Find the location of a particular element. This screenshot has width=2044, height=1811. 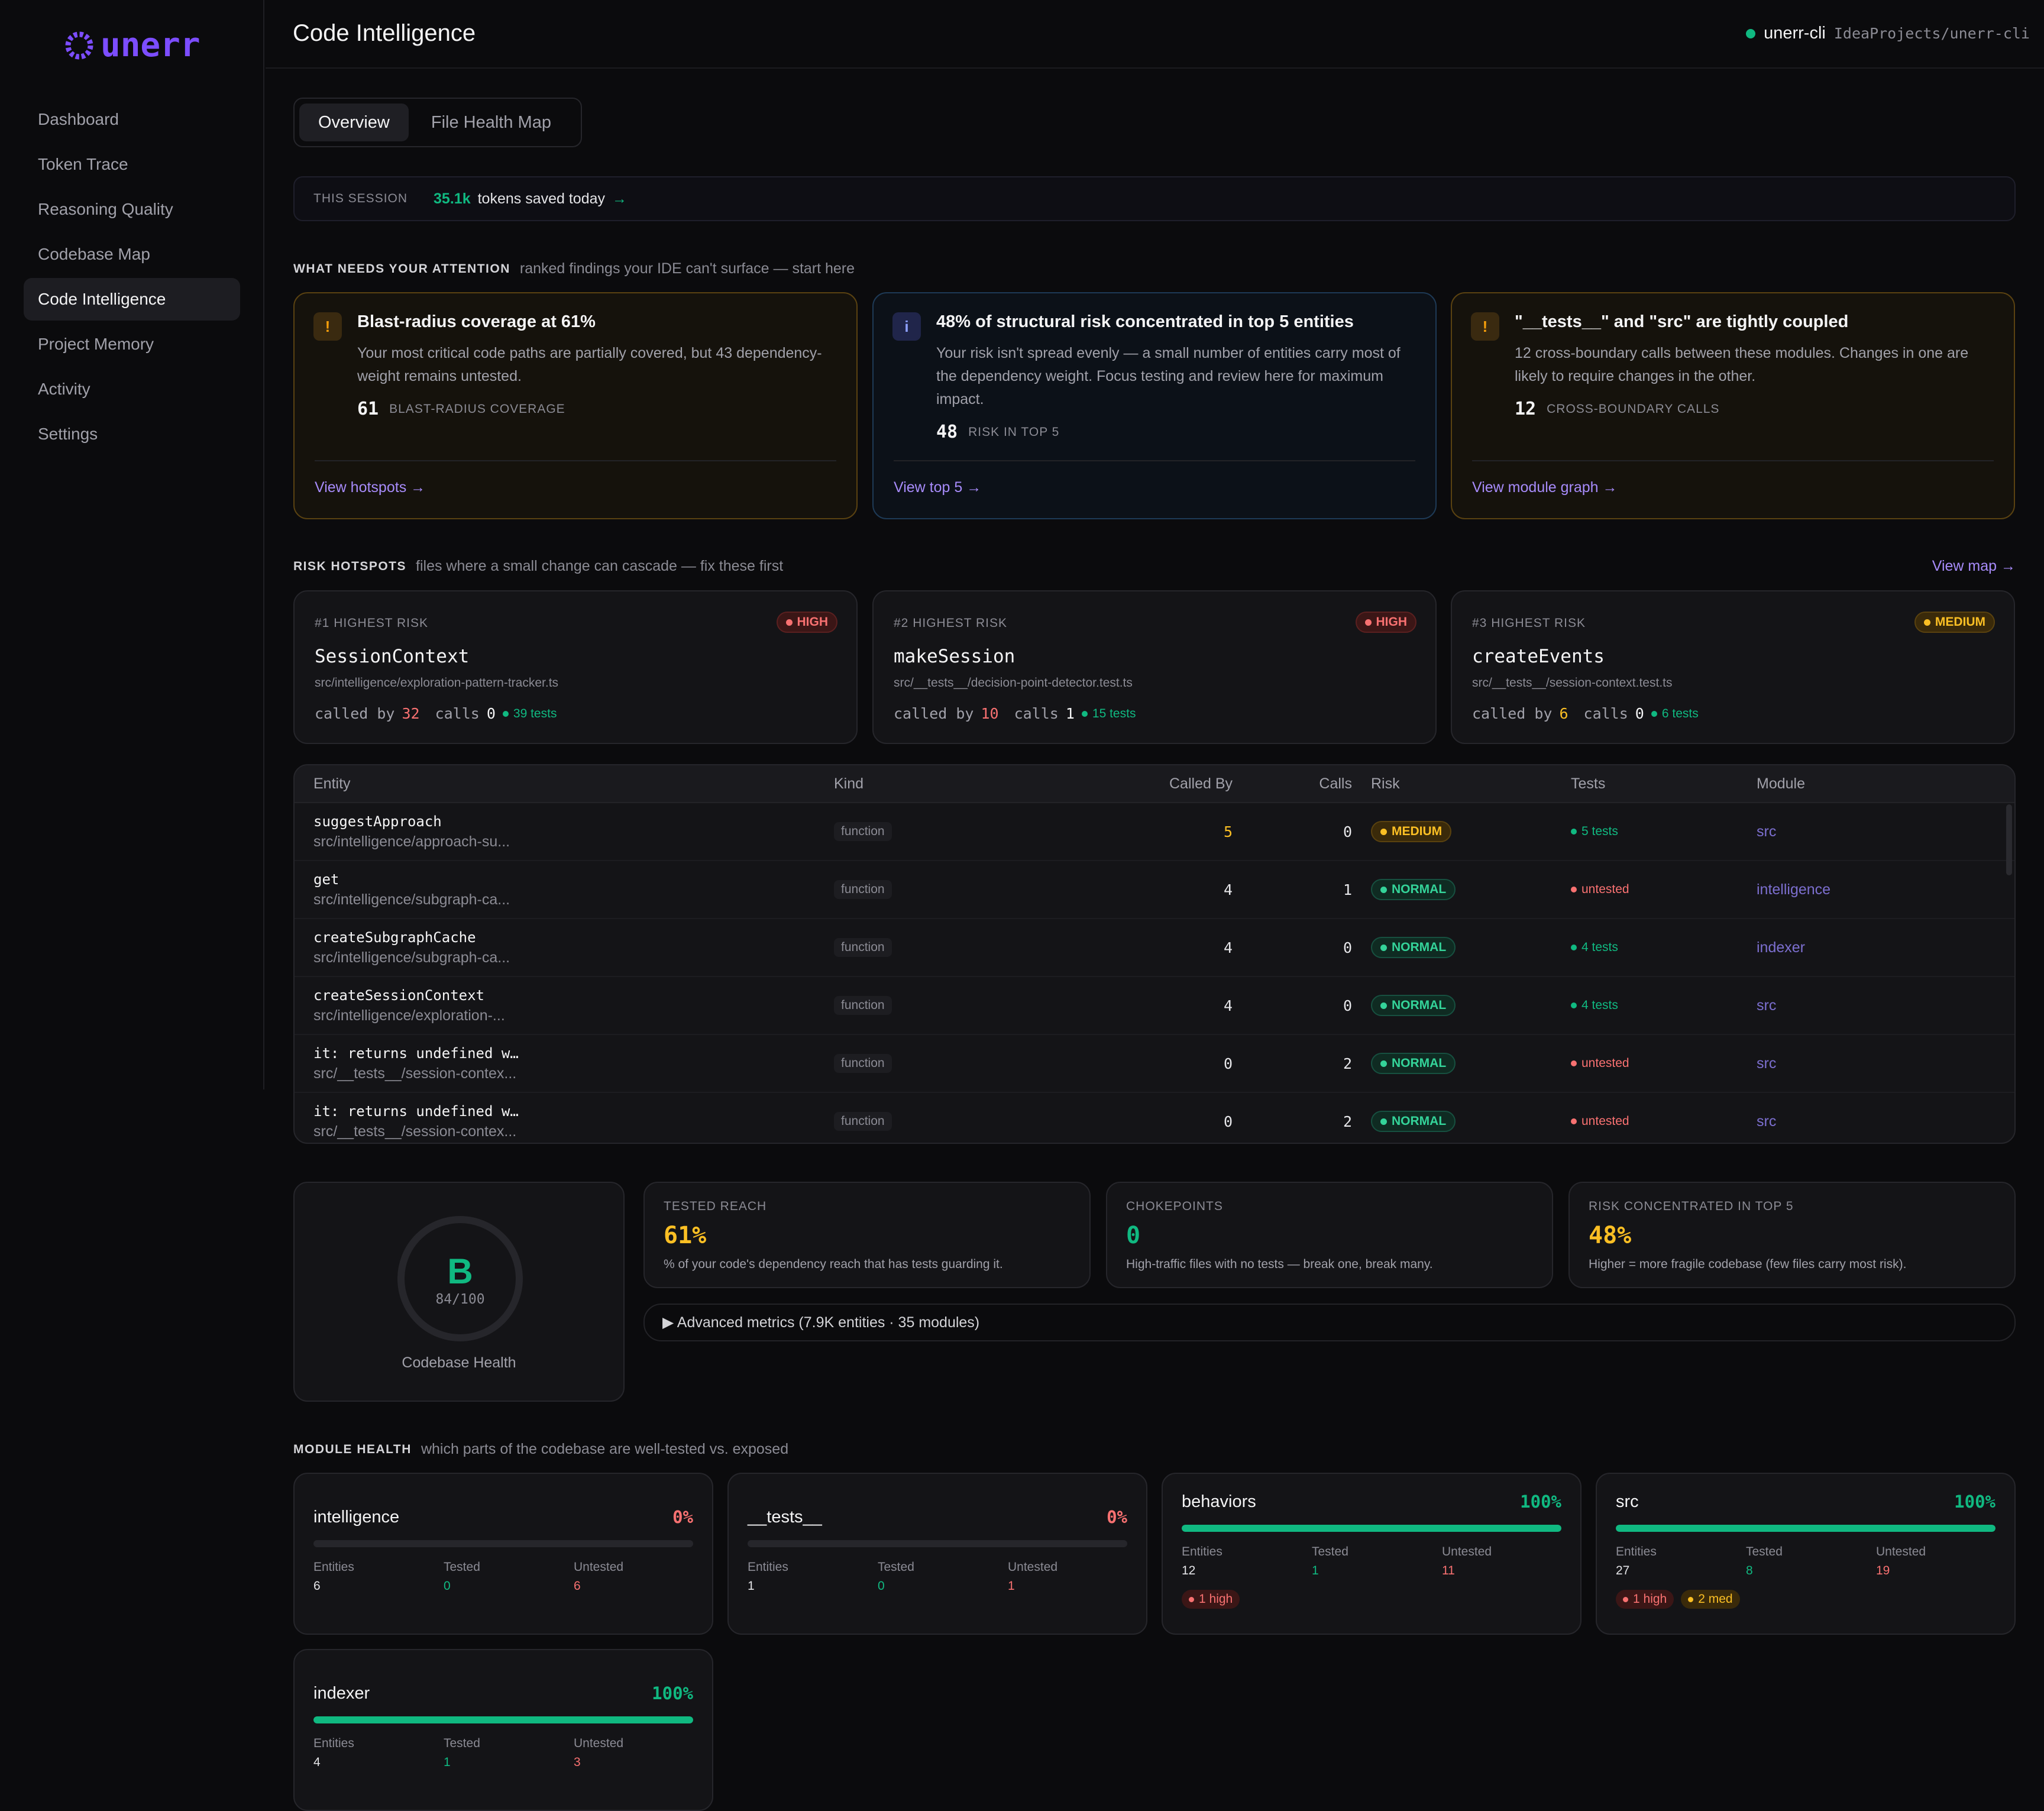

stat-label: Tested is located at coordinates (1330, 1552).